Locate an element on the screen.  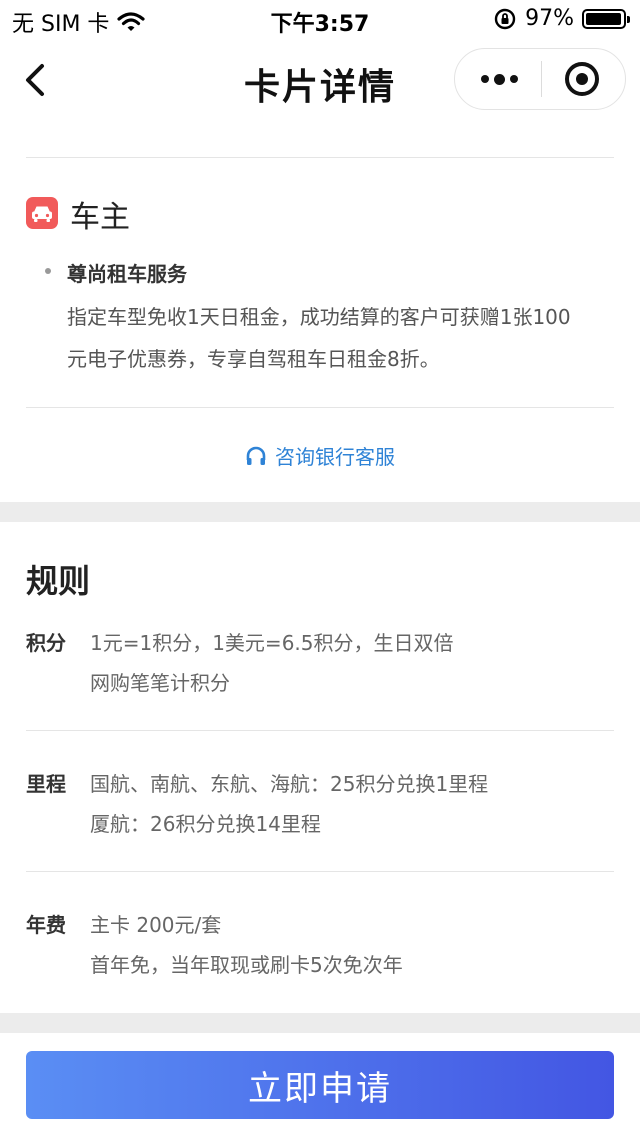
rule-line: 1元=1积分，1美元=6.5积分，生日双倍 is located at coordinates (272, 643).